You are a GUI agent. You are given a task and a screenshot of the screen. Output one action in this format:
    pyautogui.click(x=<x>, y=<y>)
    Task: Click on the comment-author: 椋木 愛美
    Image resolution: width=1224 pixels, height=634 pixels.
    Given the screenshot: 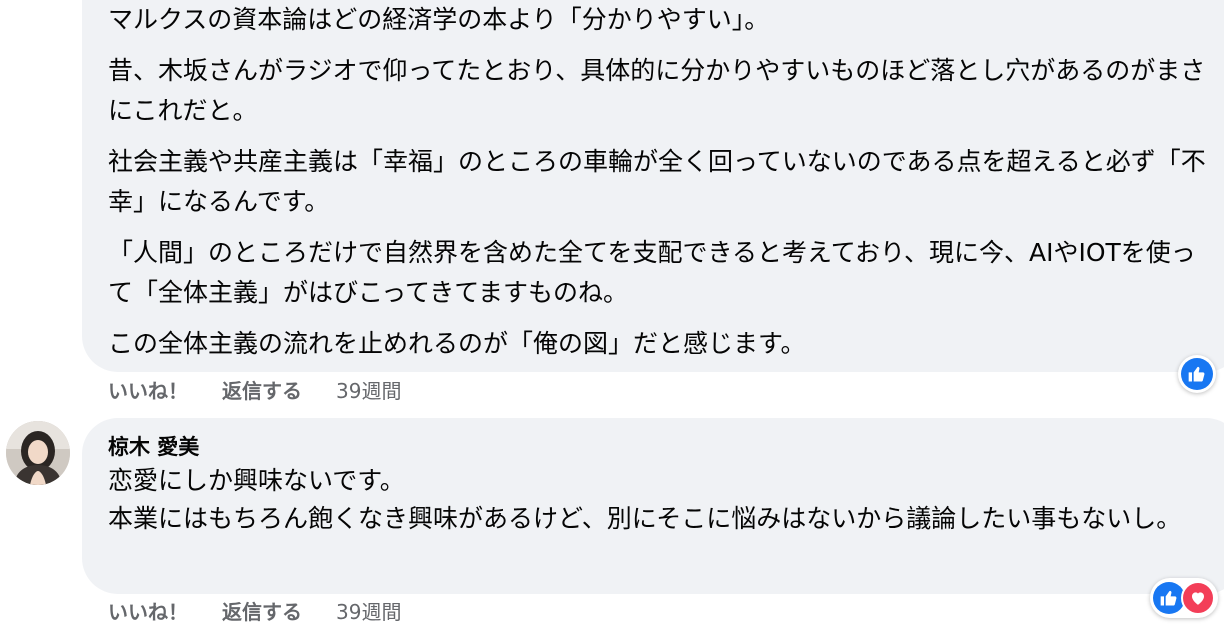 What is the action you would take?
    pyautogui.click(x=666, y=447)
    